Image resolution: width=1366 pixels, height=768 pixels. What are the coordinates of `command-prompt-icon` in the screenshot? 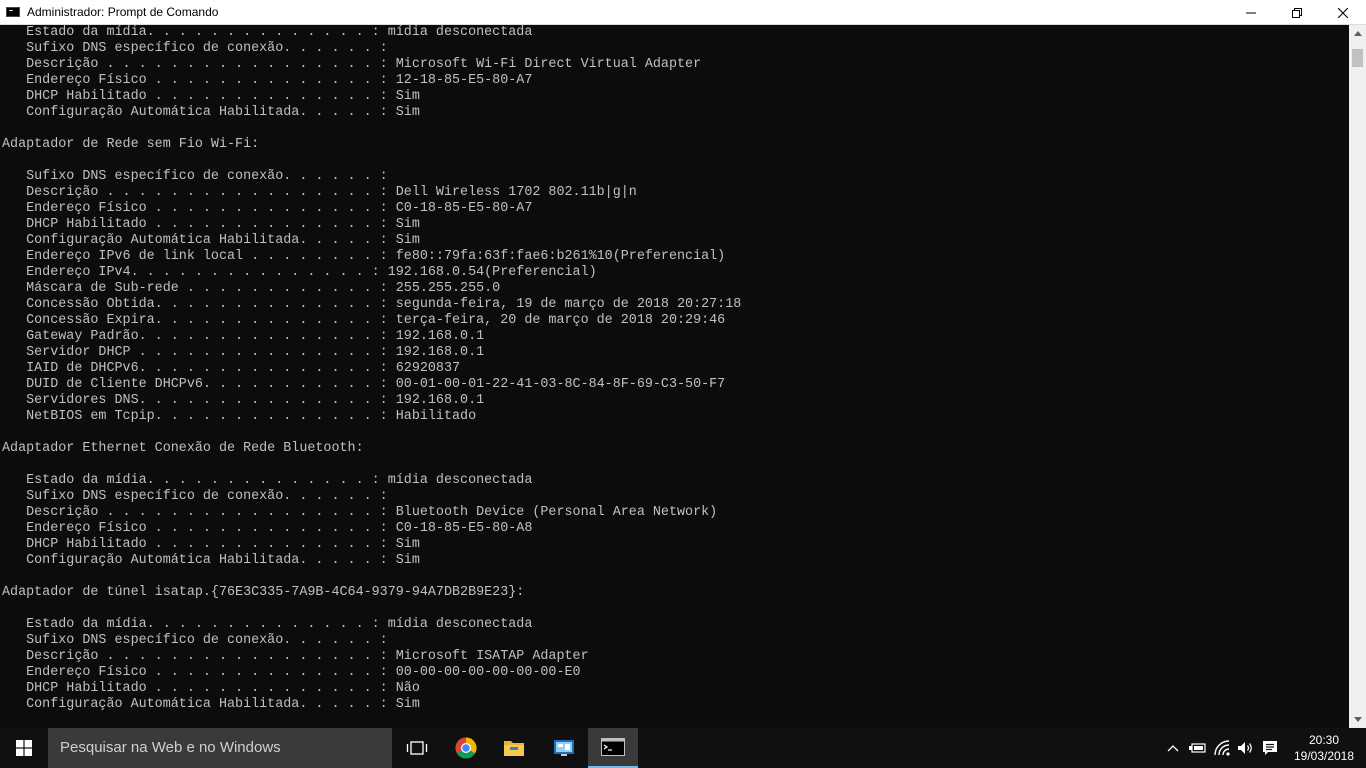 It's located at (613, 747).